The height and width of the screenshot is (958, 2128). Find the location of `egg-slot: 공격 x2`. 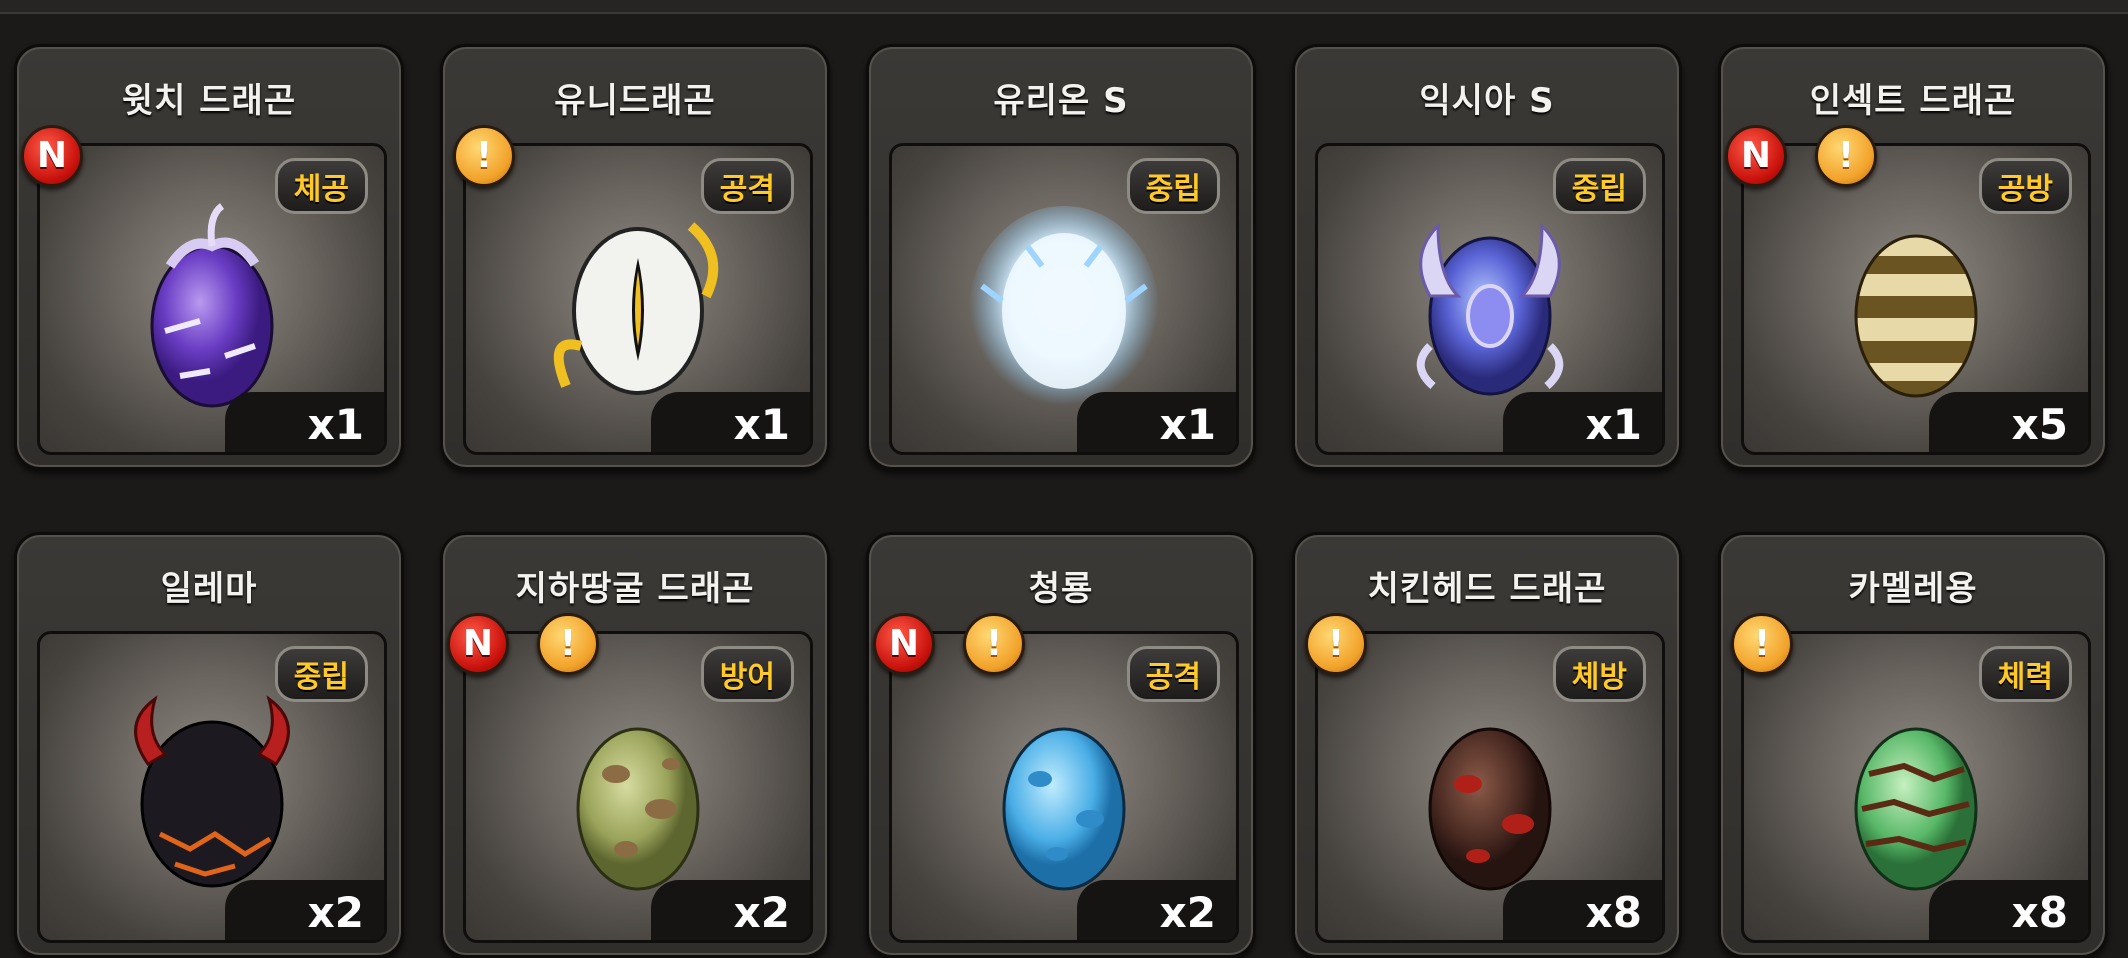

egg-slot: 공격 x2 is located at coordinates (1064, 787).